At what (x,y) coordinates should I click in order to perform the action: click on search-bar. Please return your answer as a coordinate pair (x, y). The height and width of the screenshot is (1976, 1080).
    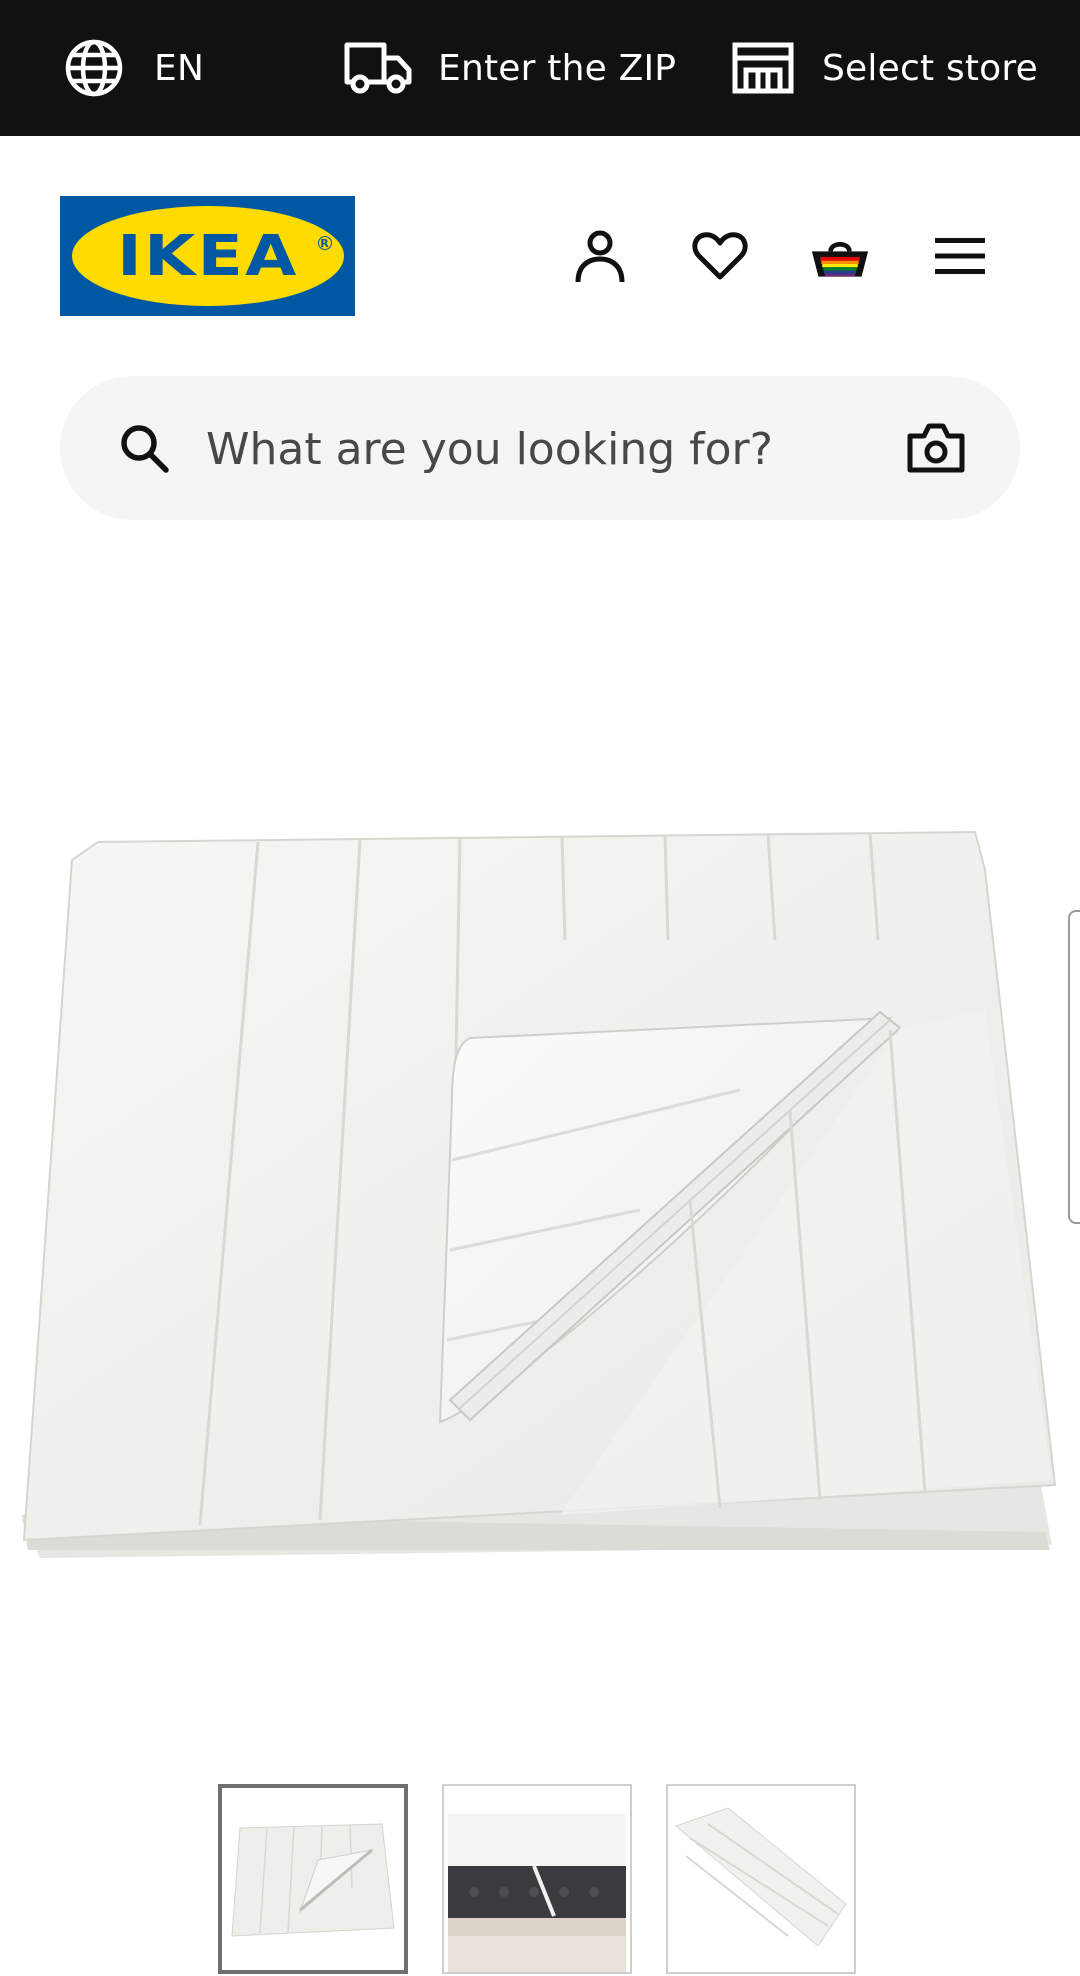
    Looking at the image, I should click on (540, 448).